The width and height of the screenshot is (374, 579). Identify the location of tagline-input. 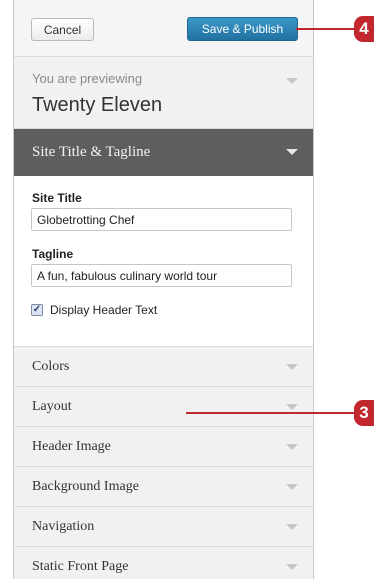
(161, 275).